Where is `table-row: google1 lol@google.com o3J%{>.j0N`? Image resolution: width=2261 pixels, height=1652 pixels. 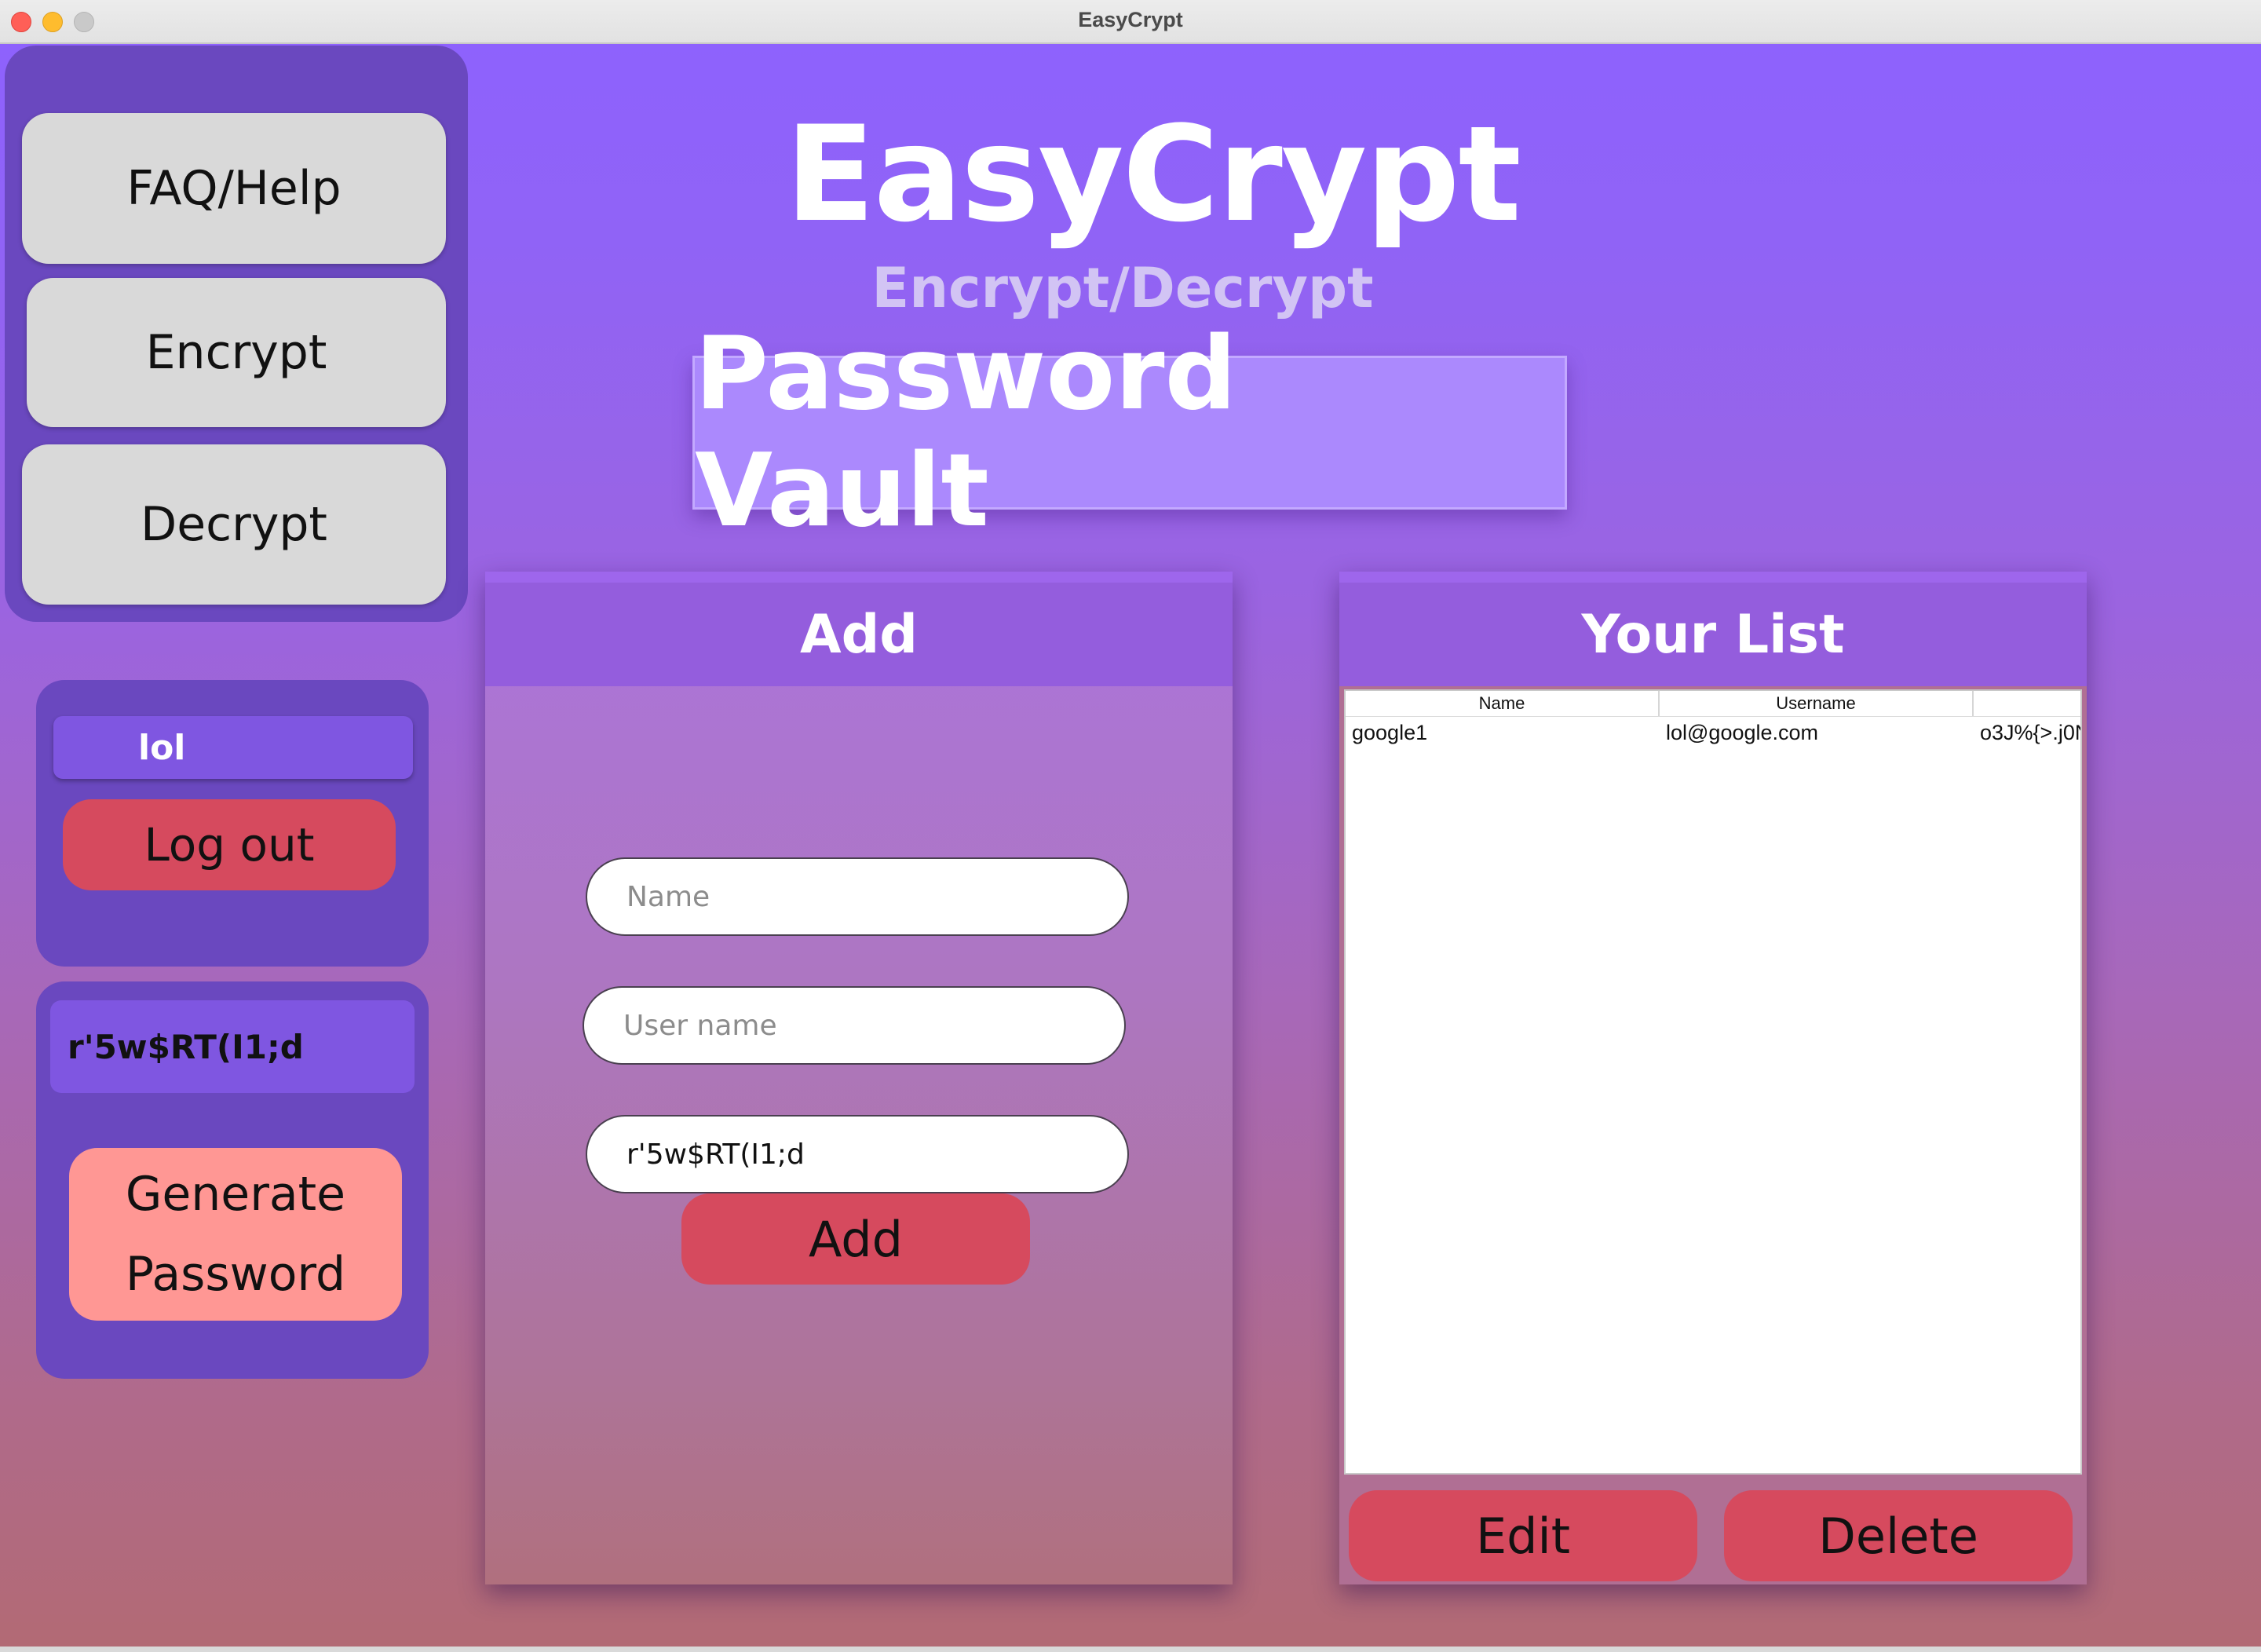
table-row: google1 lol@google.com o3J%{>.j0N is located at coordinates (1713, 732).